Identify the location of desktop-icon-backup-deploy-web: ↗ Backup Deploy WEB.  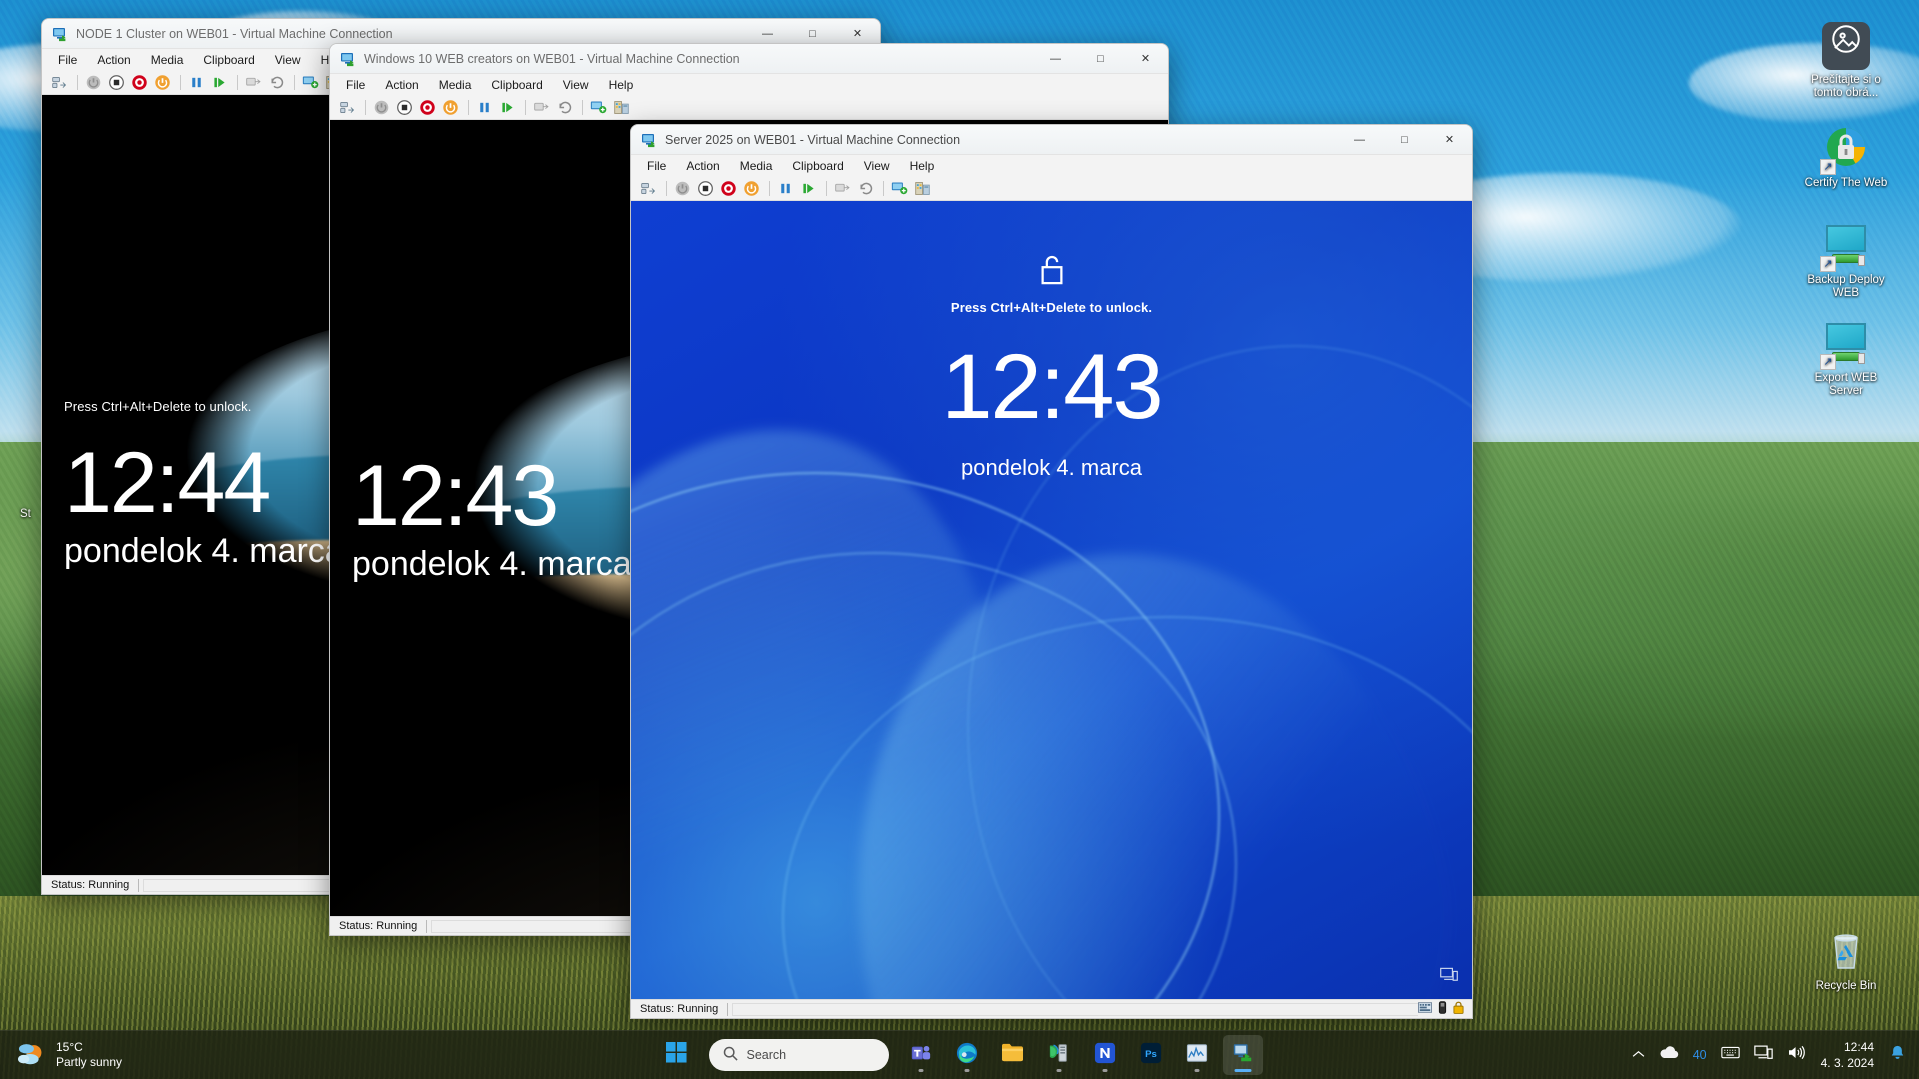
(1846, 261).